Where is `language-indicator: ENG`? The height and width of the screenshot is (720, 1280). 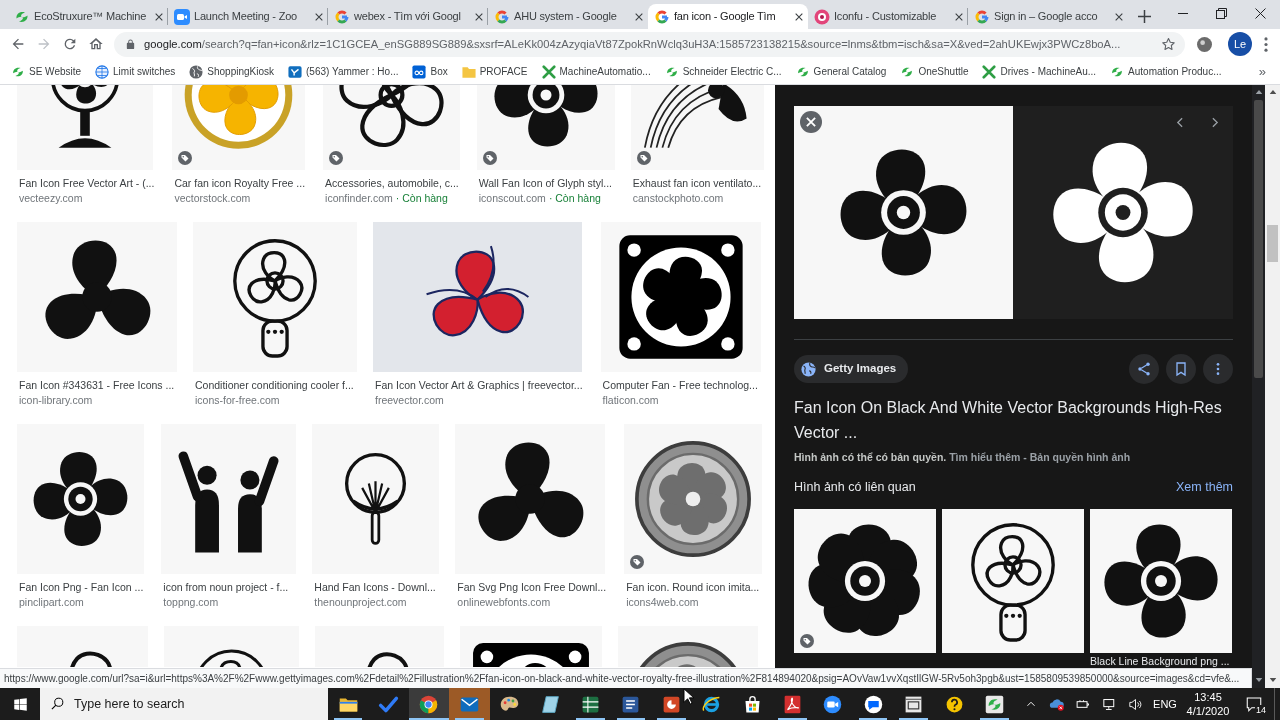
language-indicator: ENG is located at coordinates (1165, 704).